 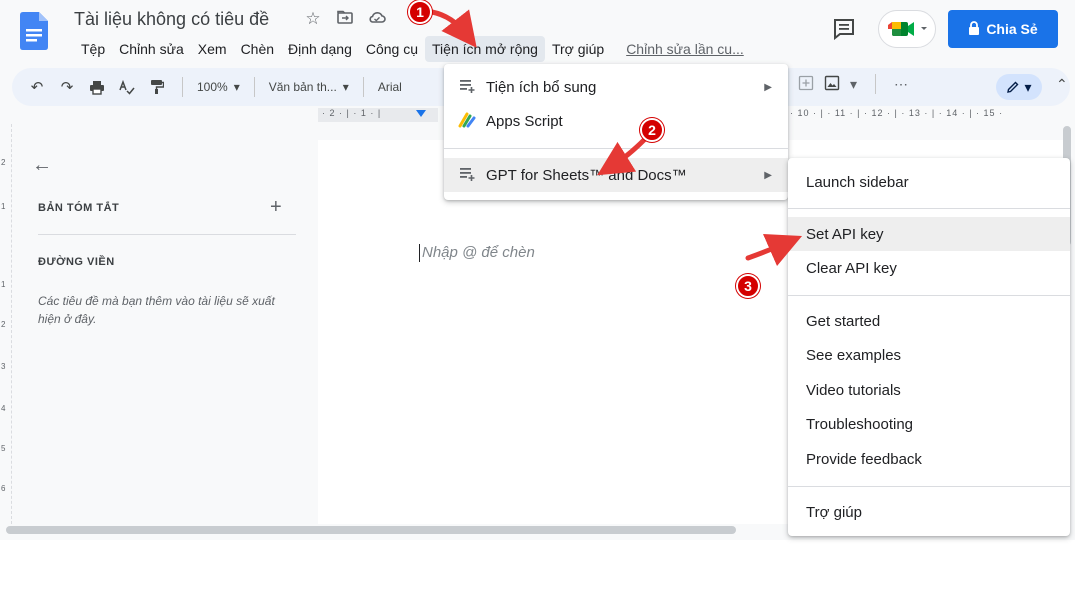 I want to click on document-title: Tài liệu không có tiêu đề, so click(x=171, y=19).